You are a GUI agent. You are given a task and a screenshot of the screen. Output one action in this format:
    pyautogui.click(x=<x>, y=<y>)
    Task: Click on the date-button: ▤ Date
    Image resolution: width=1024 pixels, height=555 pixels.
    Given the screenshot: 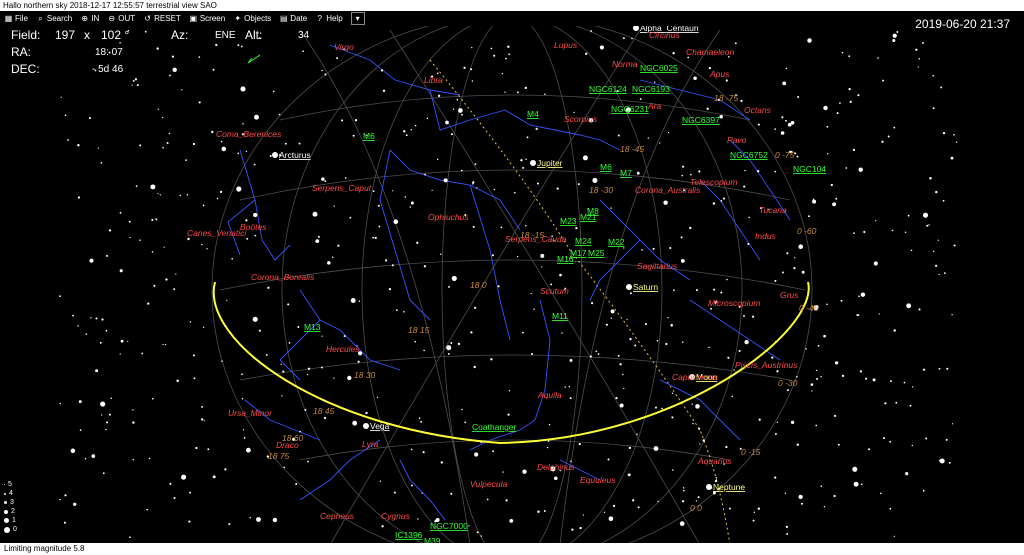 What is the action you would take?
    pyautogui.click(x=293, y=18)
    